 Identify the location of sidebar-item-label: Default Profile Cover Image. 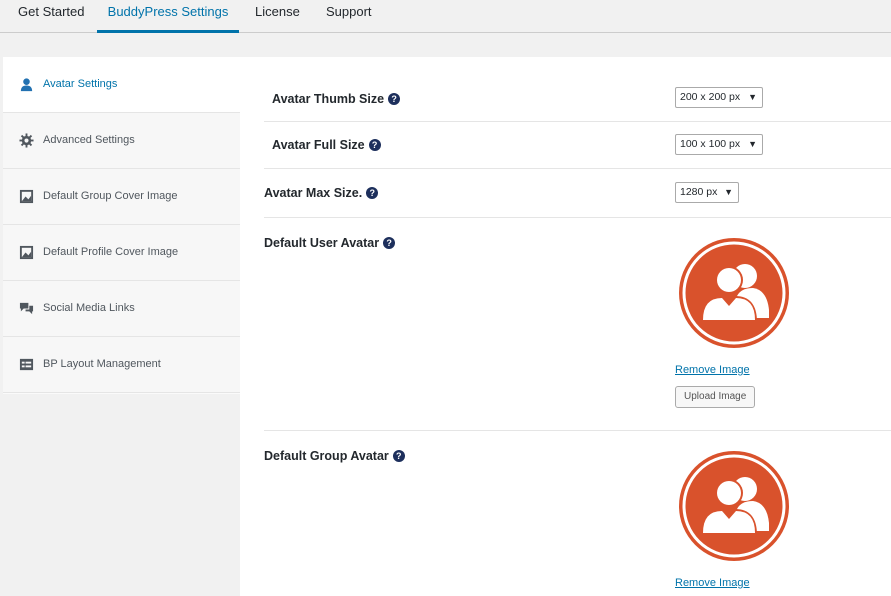
(111, 252).